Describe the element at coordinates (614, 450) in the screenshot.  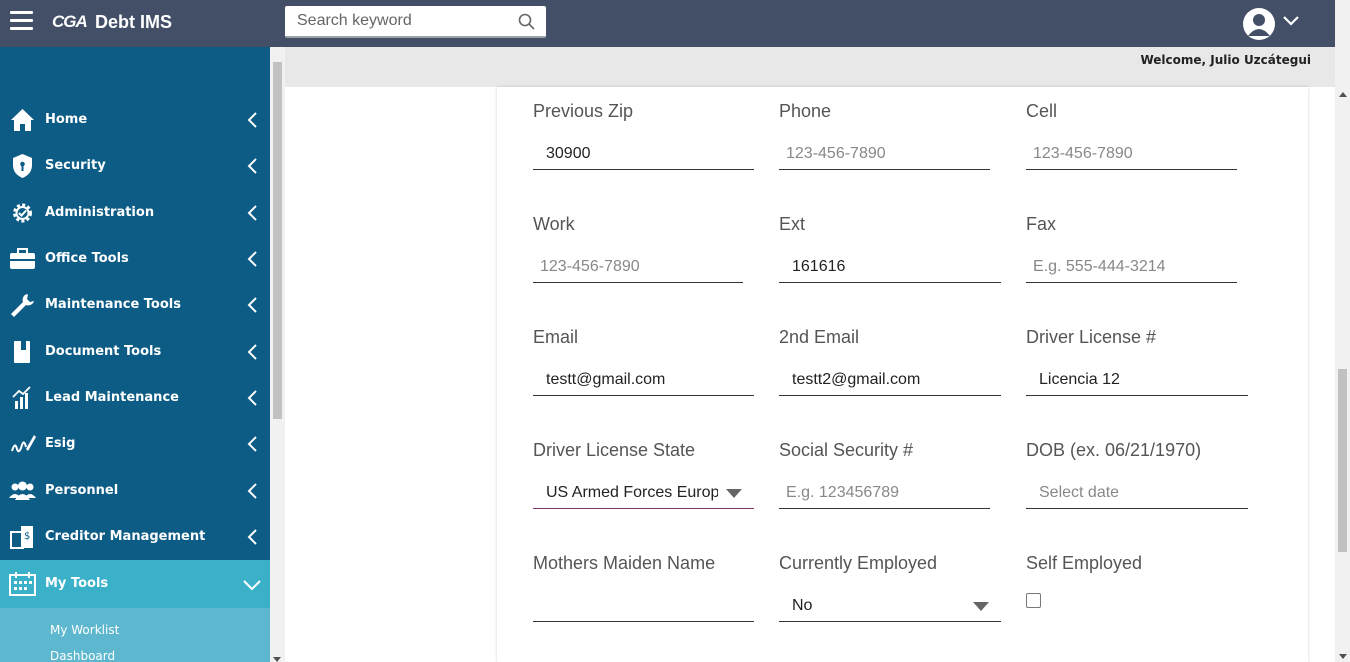
I see `driver-license-state-label: Driver License State` at that location.